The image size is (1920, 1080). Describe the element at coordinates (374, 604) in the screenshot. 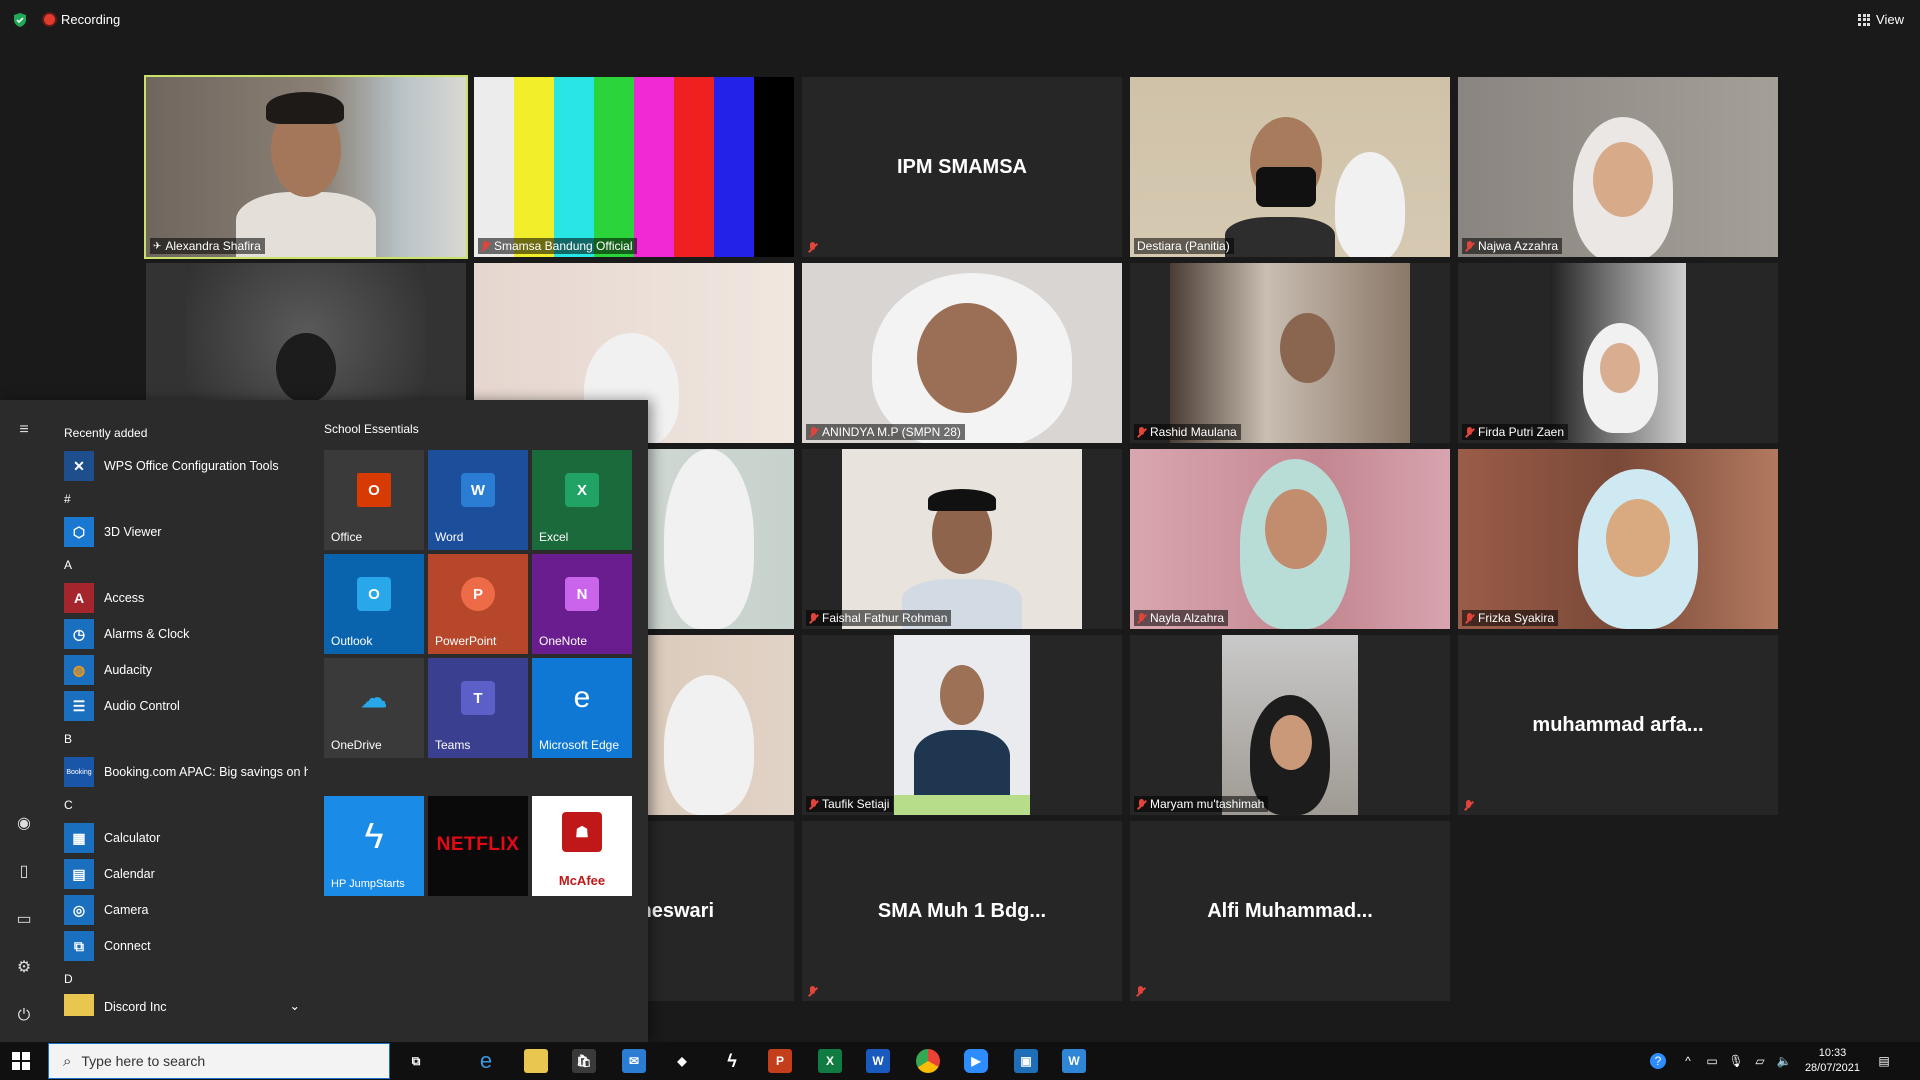

I see `tile-outlook: O Outlook` at that location.